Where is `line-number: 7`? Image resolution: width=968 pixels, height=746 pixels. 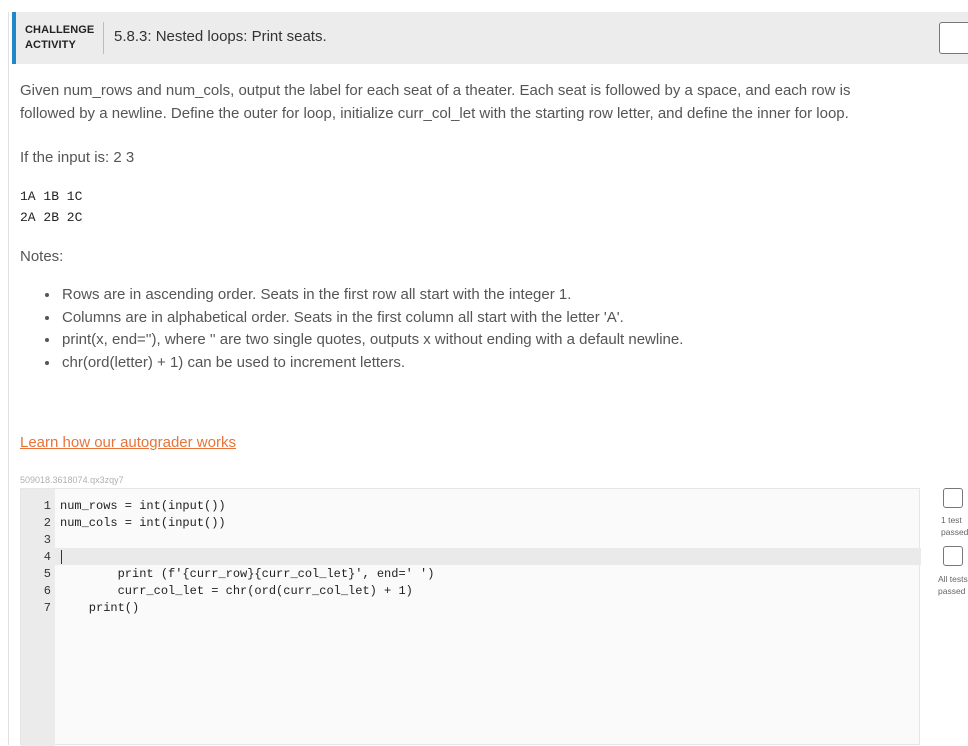
line-number: 7 is located at coordinates (47, 608).